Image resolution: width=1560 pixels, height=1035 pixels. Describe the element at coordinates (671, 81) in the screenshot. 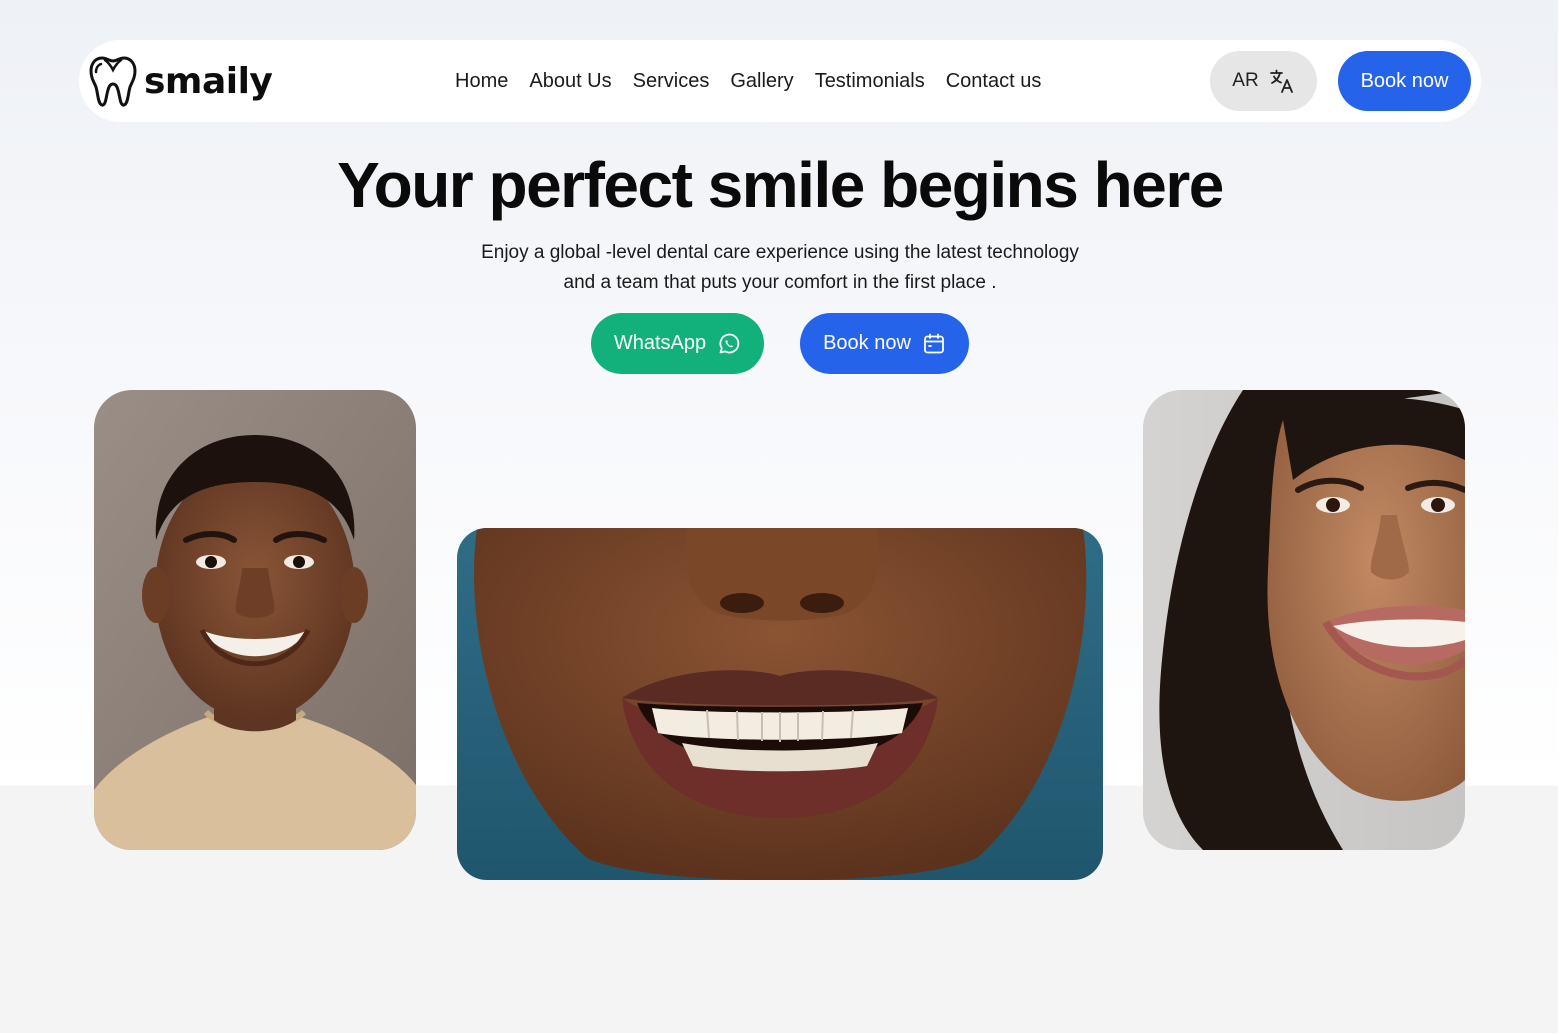

I see `nav-link-services: Services` at that location.